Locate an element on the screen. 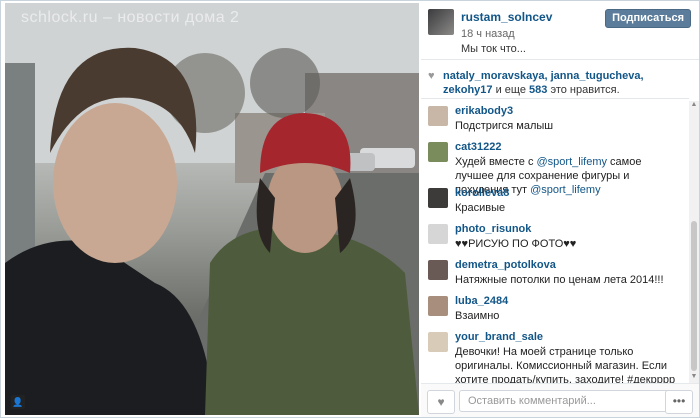 The height and width of the screenshot is (418, 700). like-button: ♥ is located at coordinates (441, 402).